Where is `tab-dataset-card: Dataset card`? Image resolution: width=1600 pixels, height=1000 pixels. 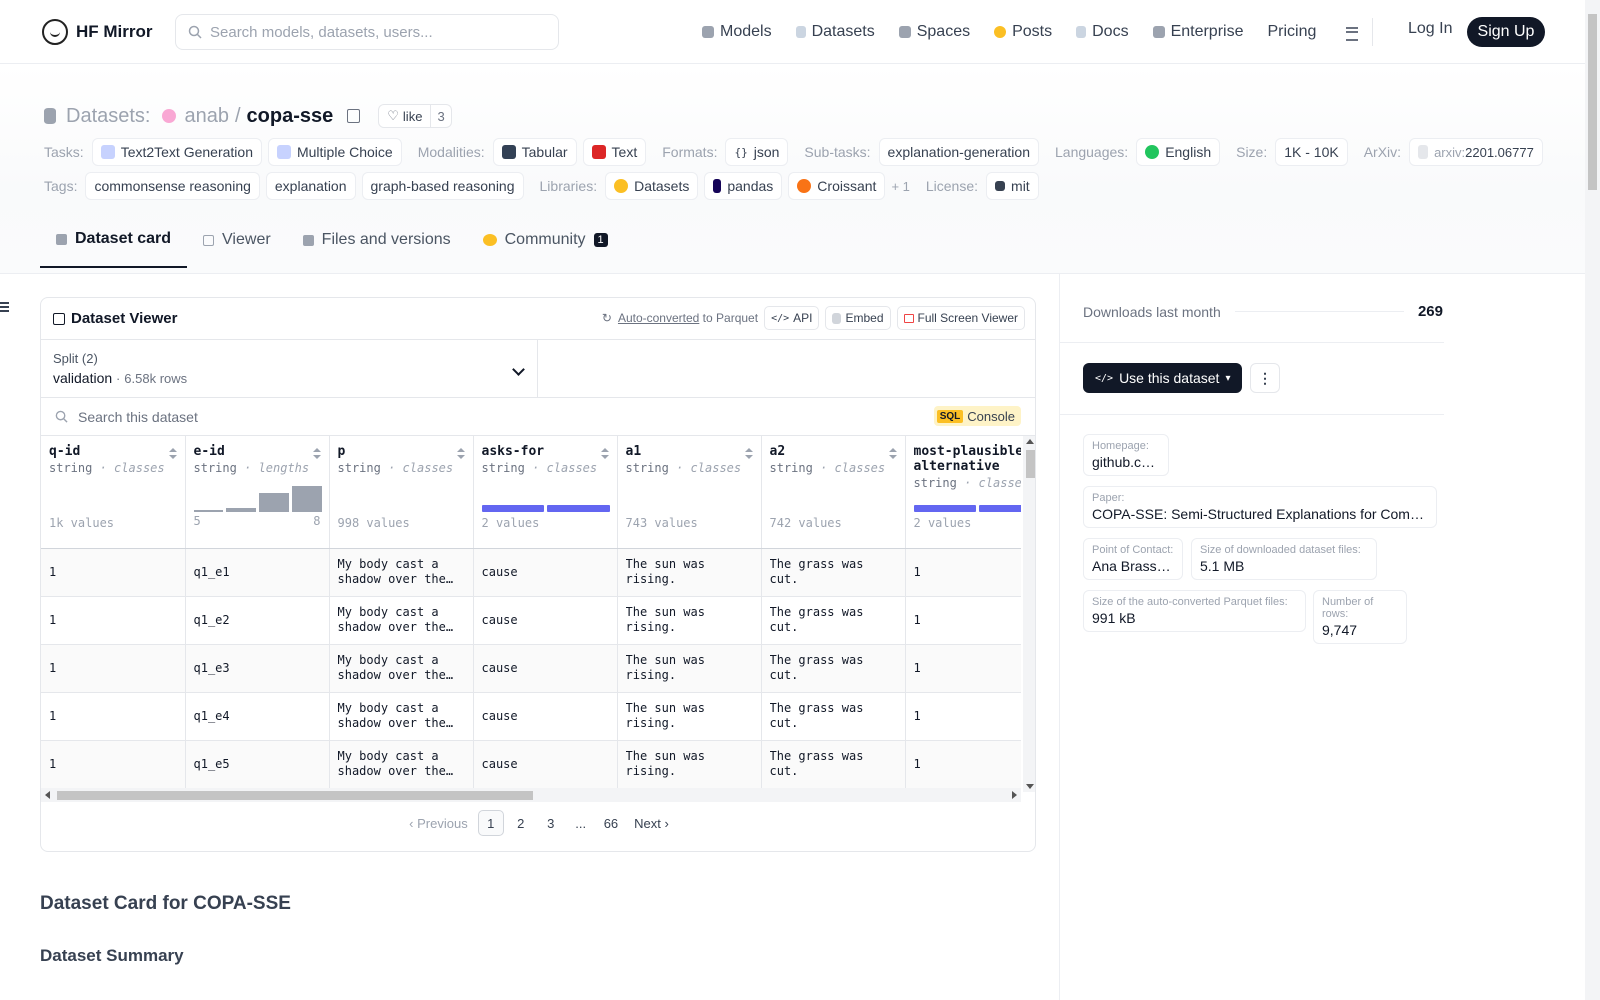 tab-dataset-card: Dataset card is located at coordinates (114, 247).